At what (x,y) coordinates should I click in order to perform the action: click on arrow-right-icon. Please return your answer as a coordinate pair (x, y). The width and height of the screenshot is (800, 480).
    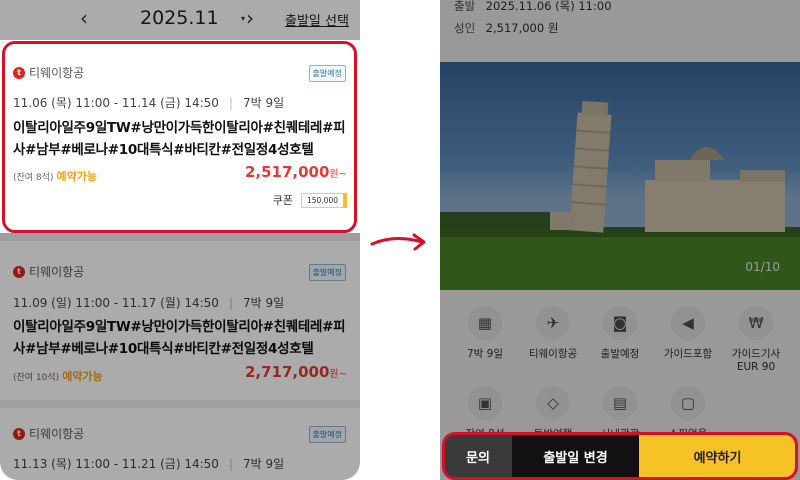
    Looking at the image, I should click on (398, 242).